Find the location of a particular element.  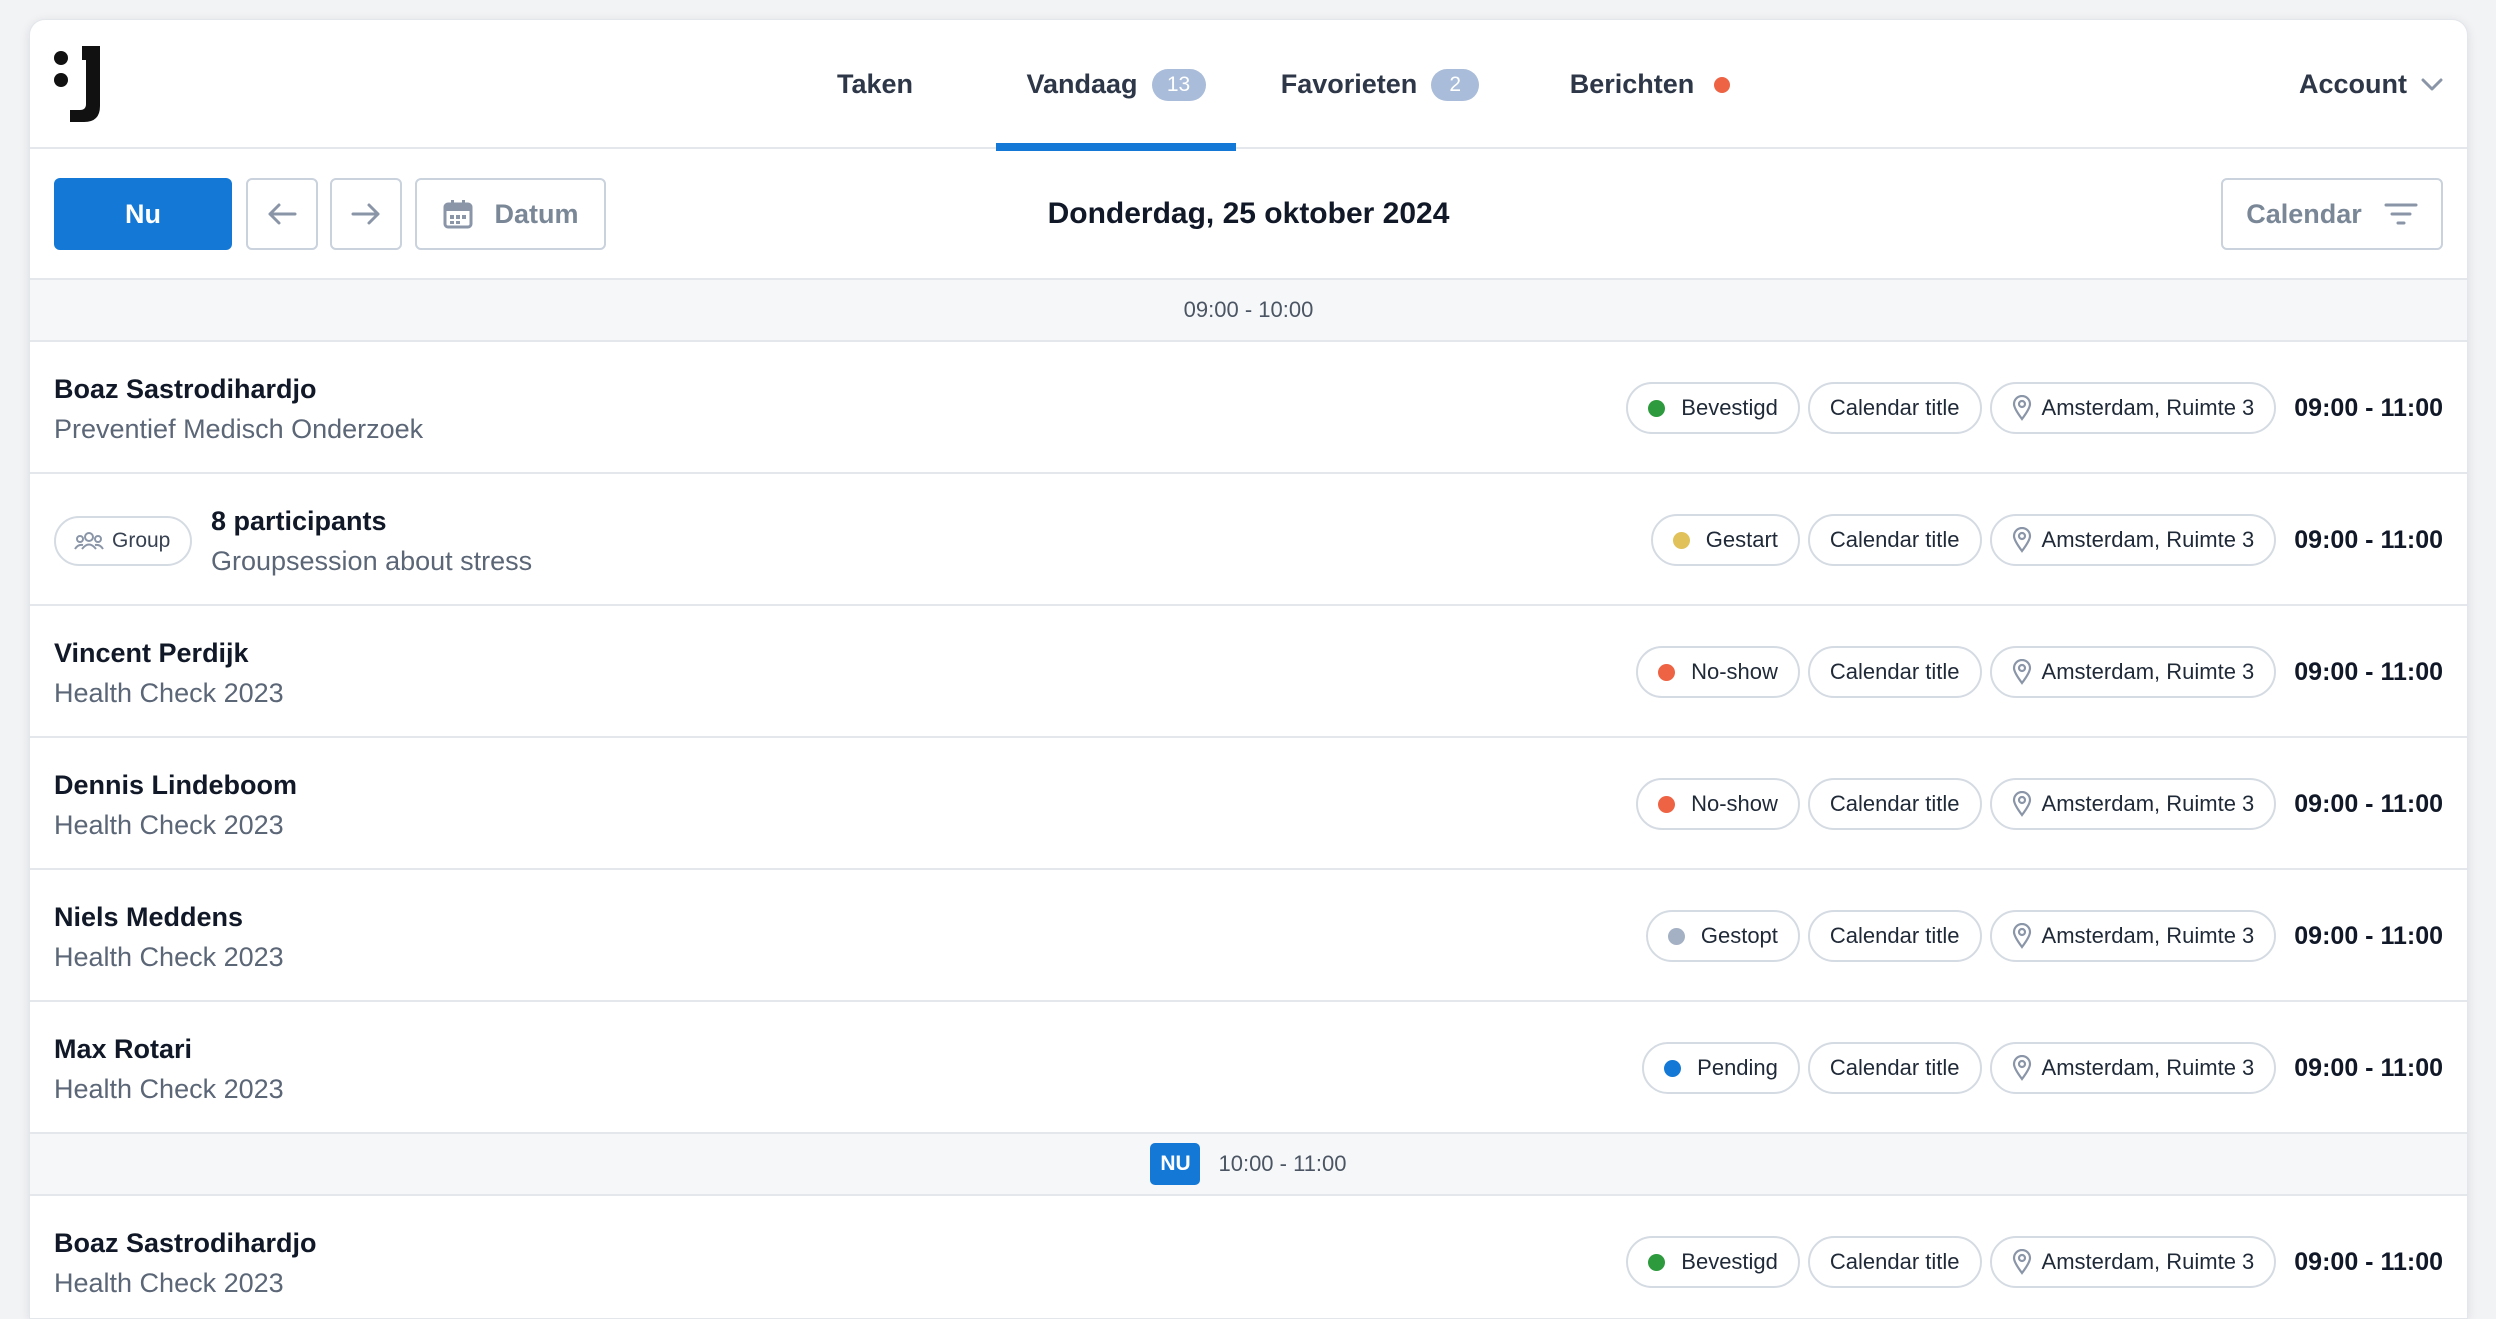

group-icon is located at coordinates (89, 541).